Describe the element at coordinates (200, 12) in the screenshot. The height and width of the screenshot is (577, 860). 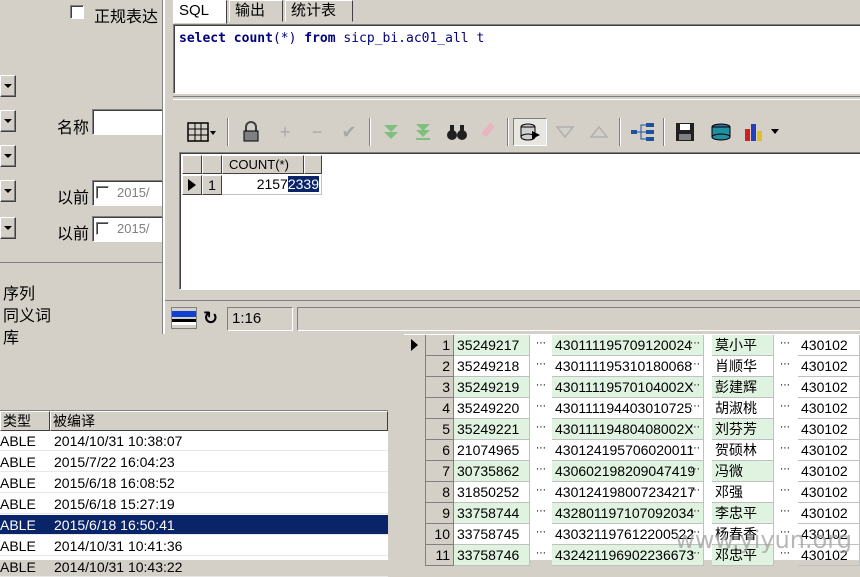
I see `tab-sql: SQL` at that location.